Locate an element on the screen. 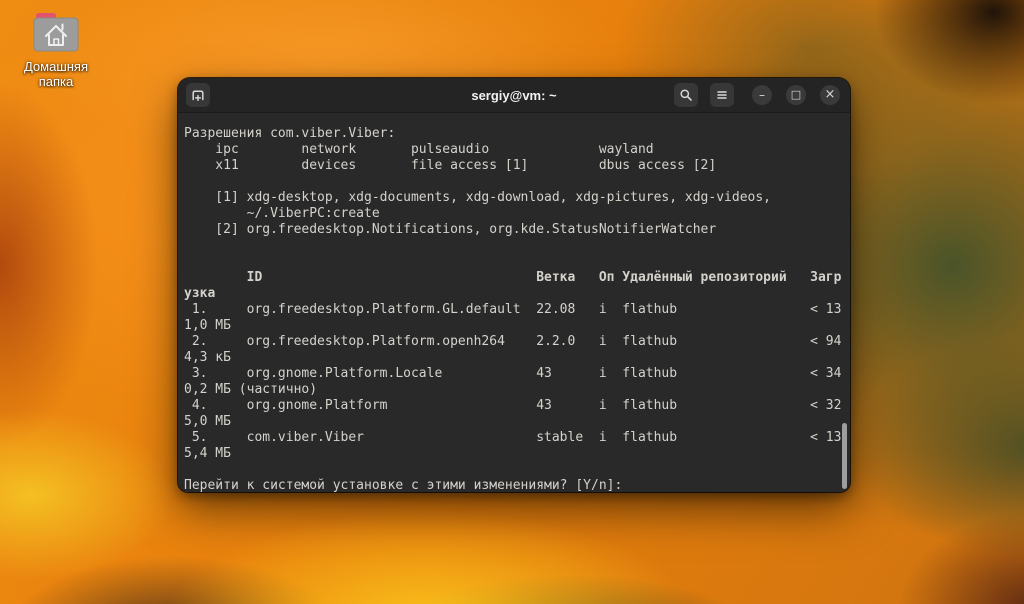  minimize-button: – is located at coordinates (762, 95).